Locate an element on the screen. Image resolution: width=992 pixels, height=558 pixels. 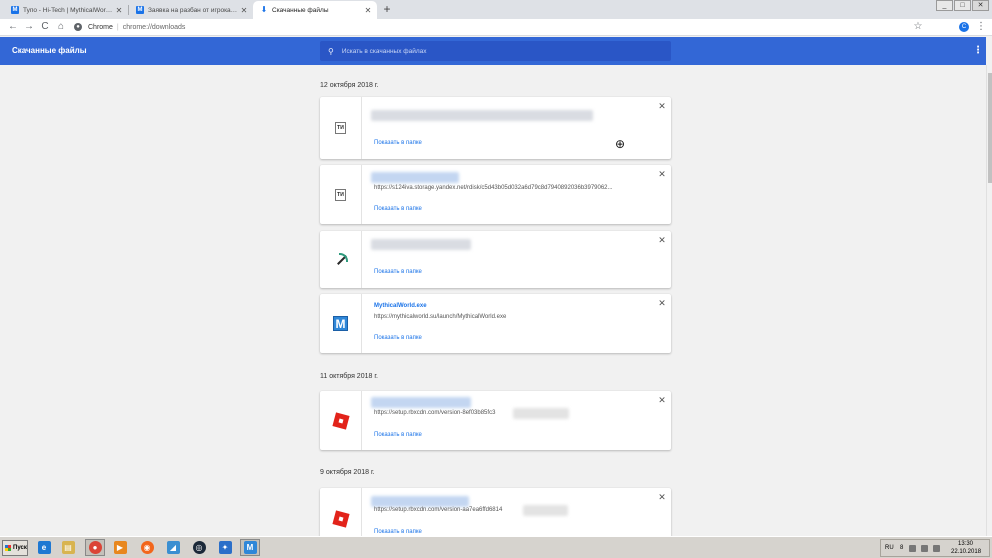
tab-downloads: ⬇ Скачанные файлы ✕ is located at coordinates (315, 10).